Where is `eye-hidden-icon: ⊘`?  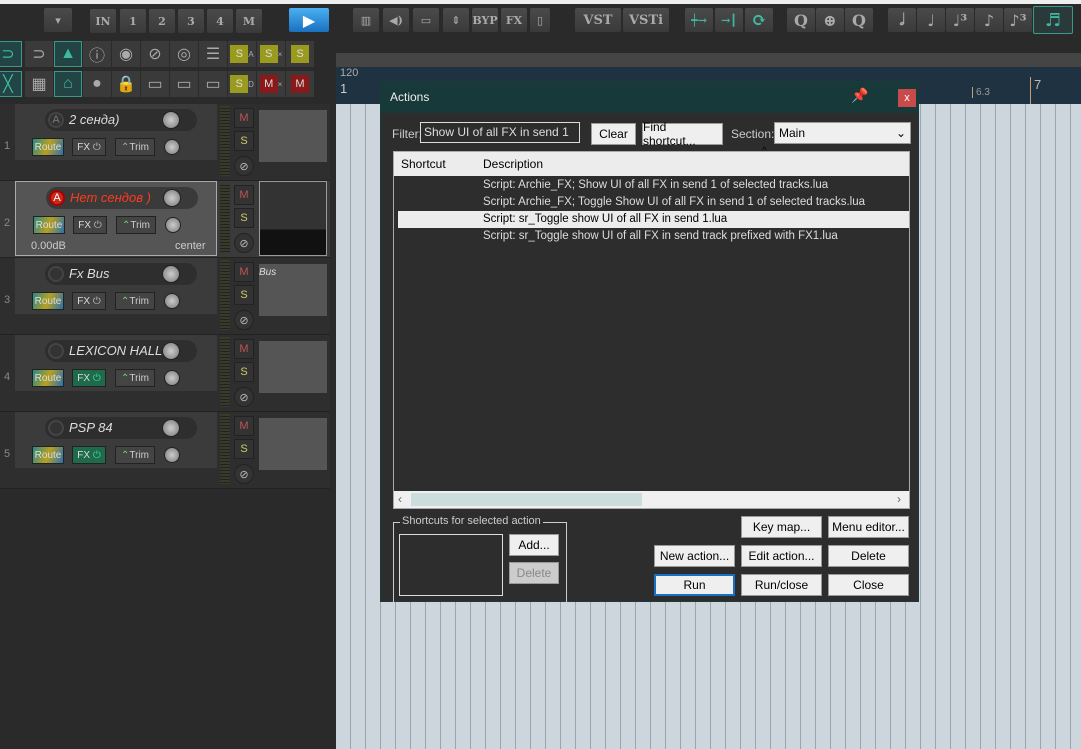 eye-hidden-icon: ⊘ is located at coordinates (155, 54).